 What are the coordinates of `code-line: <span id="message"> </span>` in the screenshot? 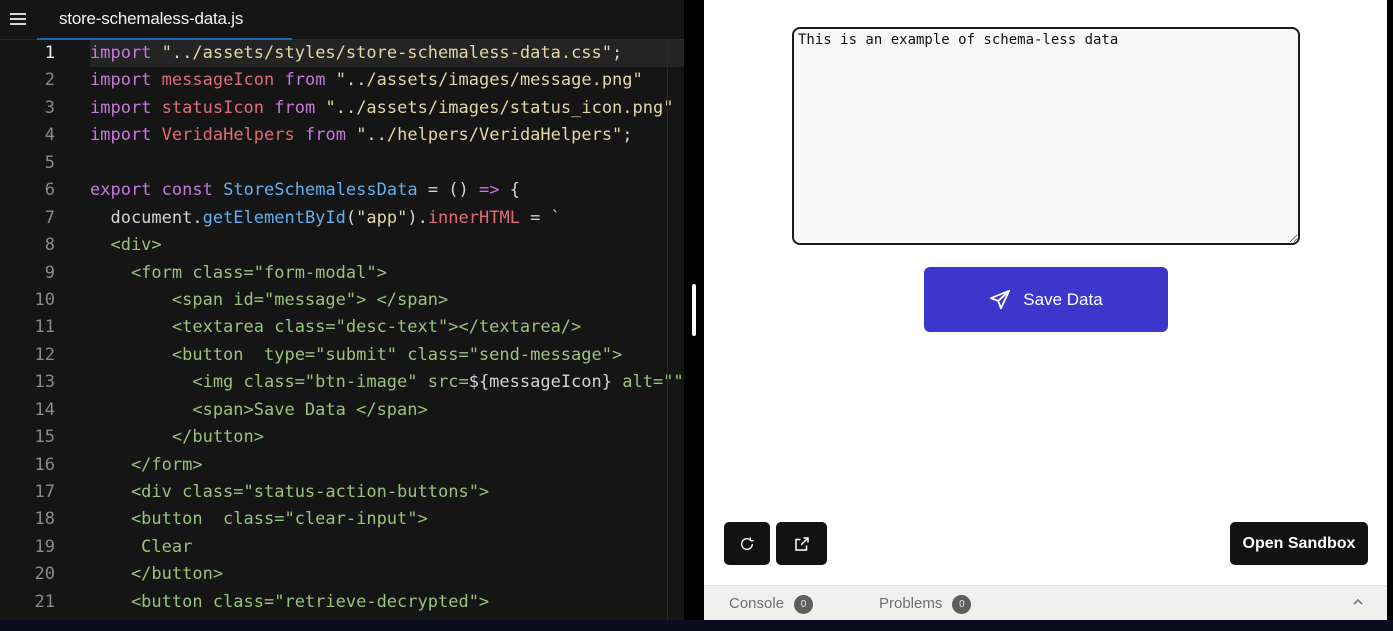 It's located at (387, 300).